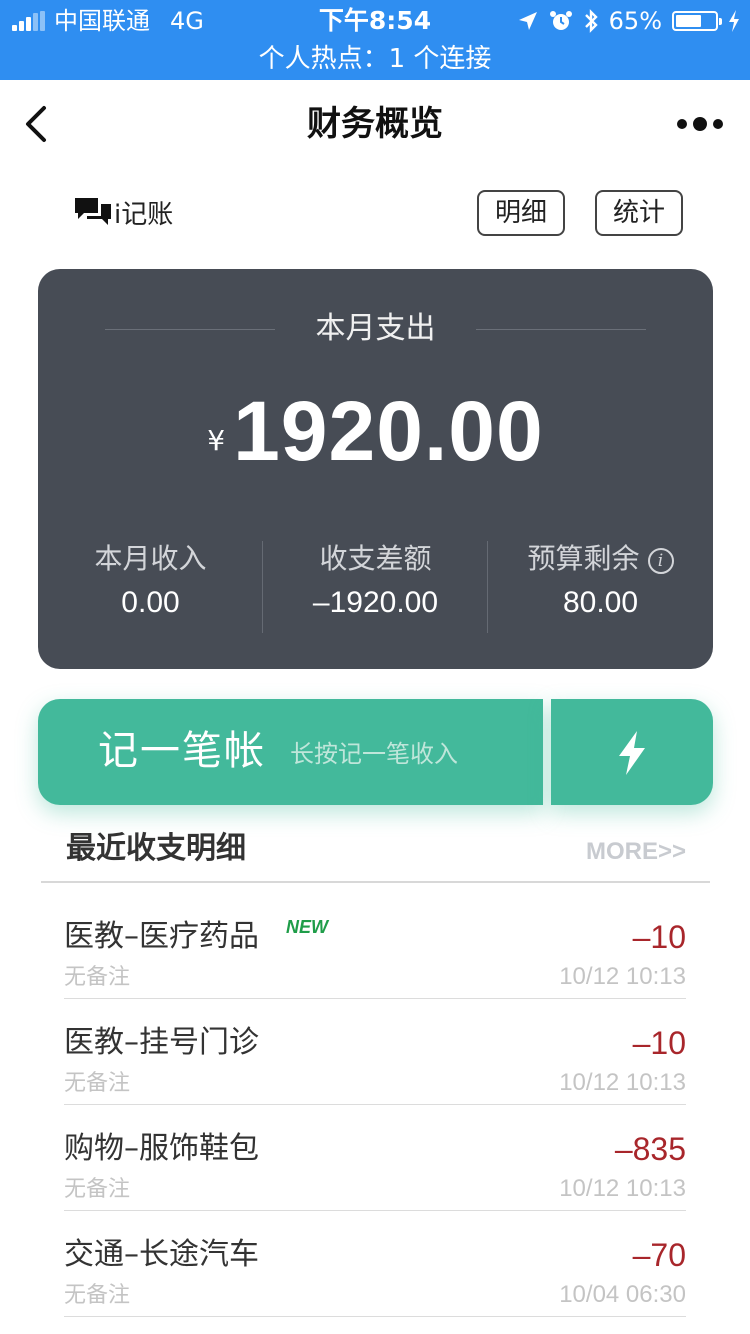 This screenshot has width=750, height=1334. I want to click on transaction-amount: –835, so click(650, 1149).